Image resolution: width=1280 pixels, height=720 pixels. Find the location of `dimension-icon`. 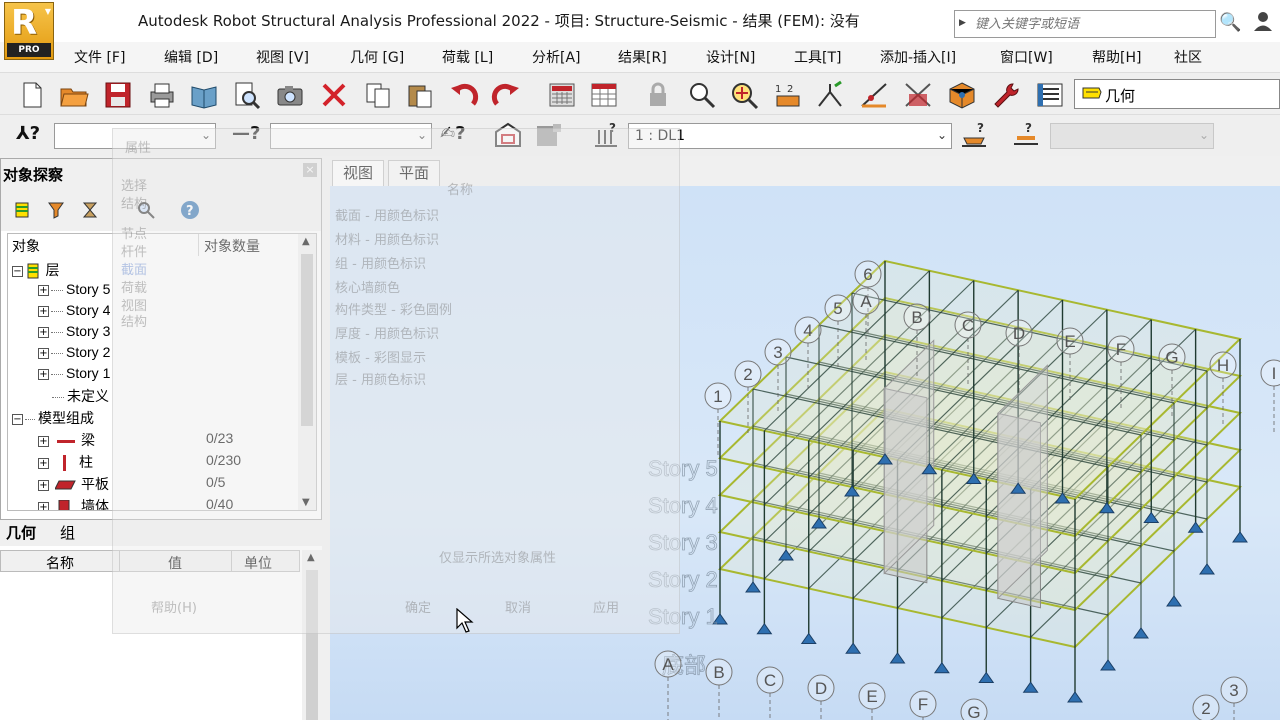

dimension-icon is located at coordinates (874, 95).